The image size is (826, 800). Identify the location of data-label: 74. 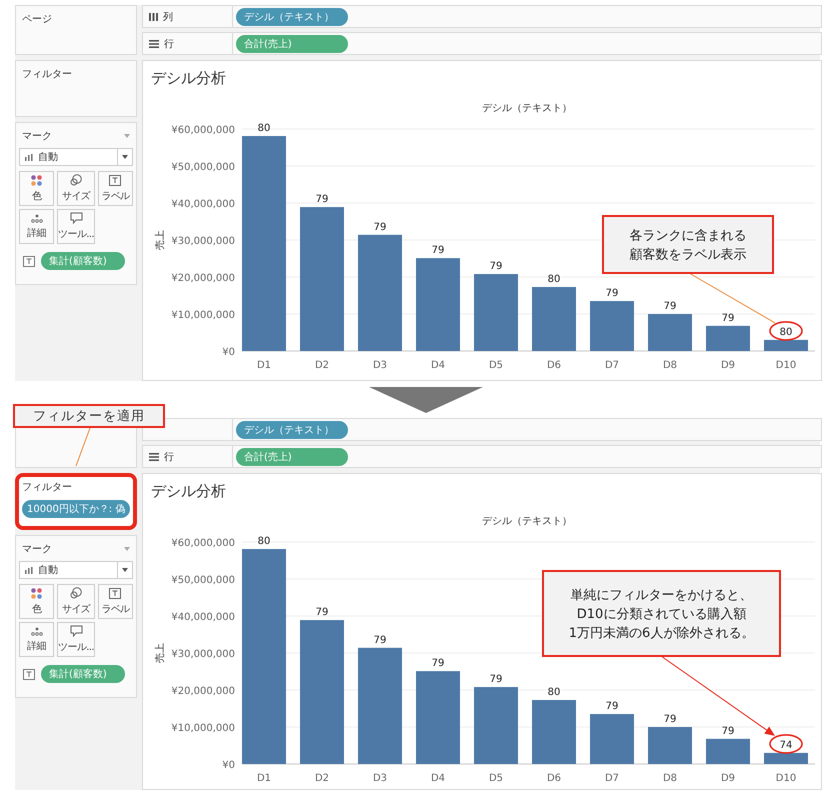
(786, 745).